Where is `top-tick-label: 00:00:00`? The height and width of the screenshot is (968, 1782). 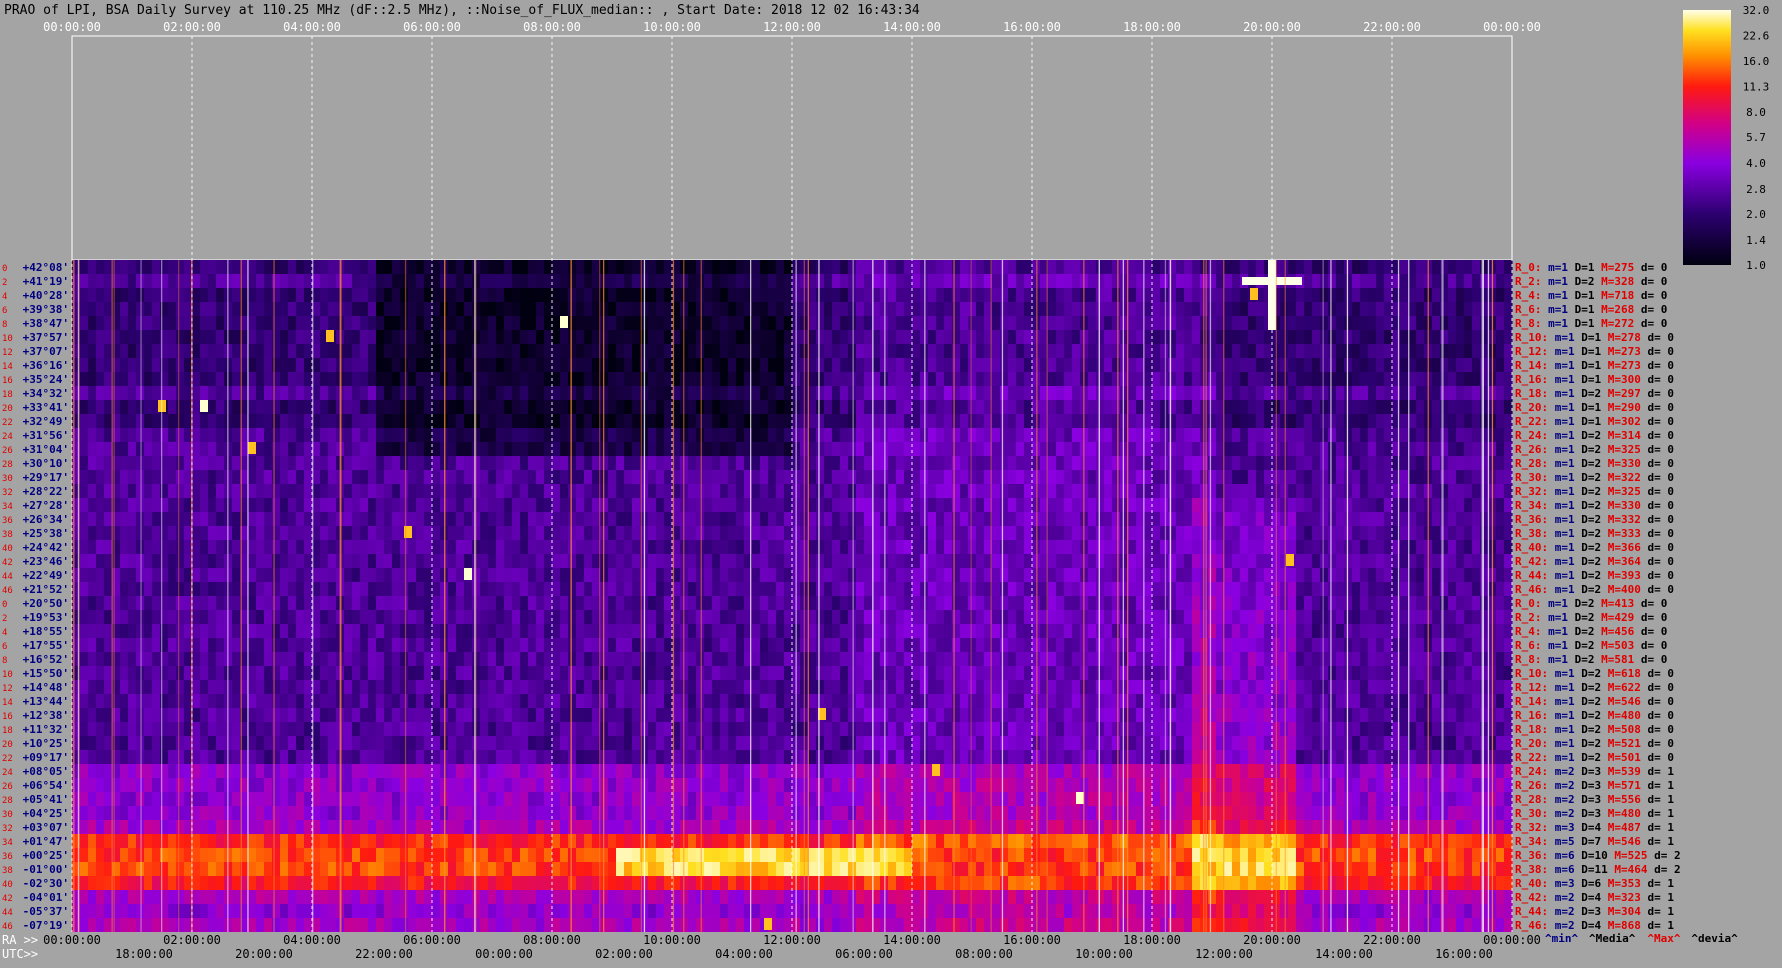 top-tick-label: 00:00:00 is located at coordinates (72, 27).